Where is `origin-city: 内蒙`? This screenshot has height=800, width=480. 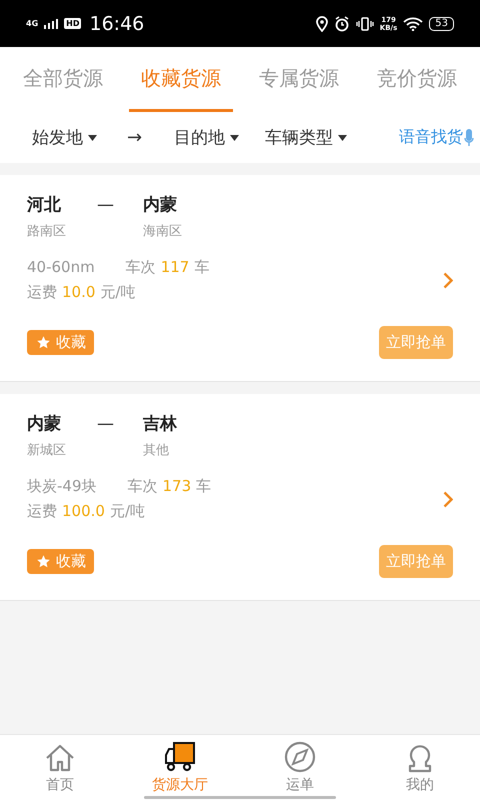
origin-city: 内蒙 is located at coordinates (44, 424).